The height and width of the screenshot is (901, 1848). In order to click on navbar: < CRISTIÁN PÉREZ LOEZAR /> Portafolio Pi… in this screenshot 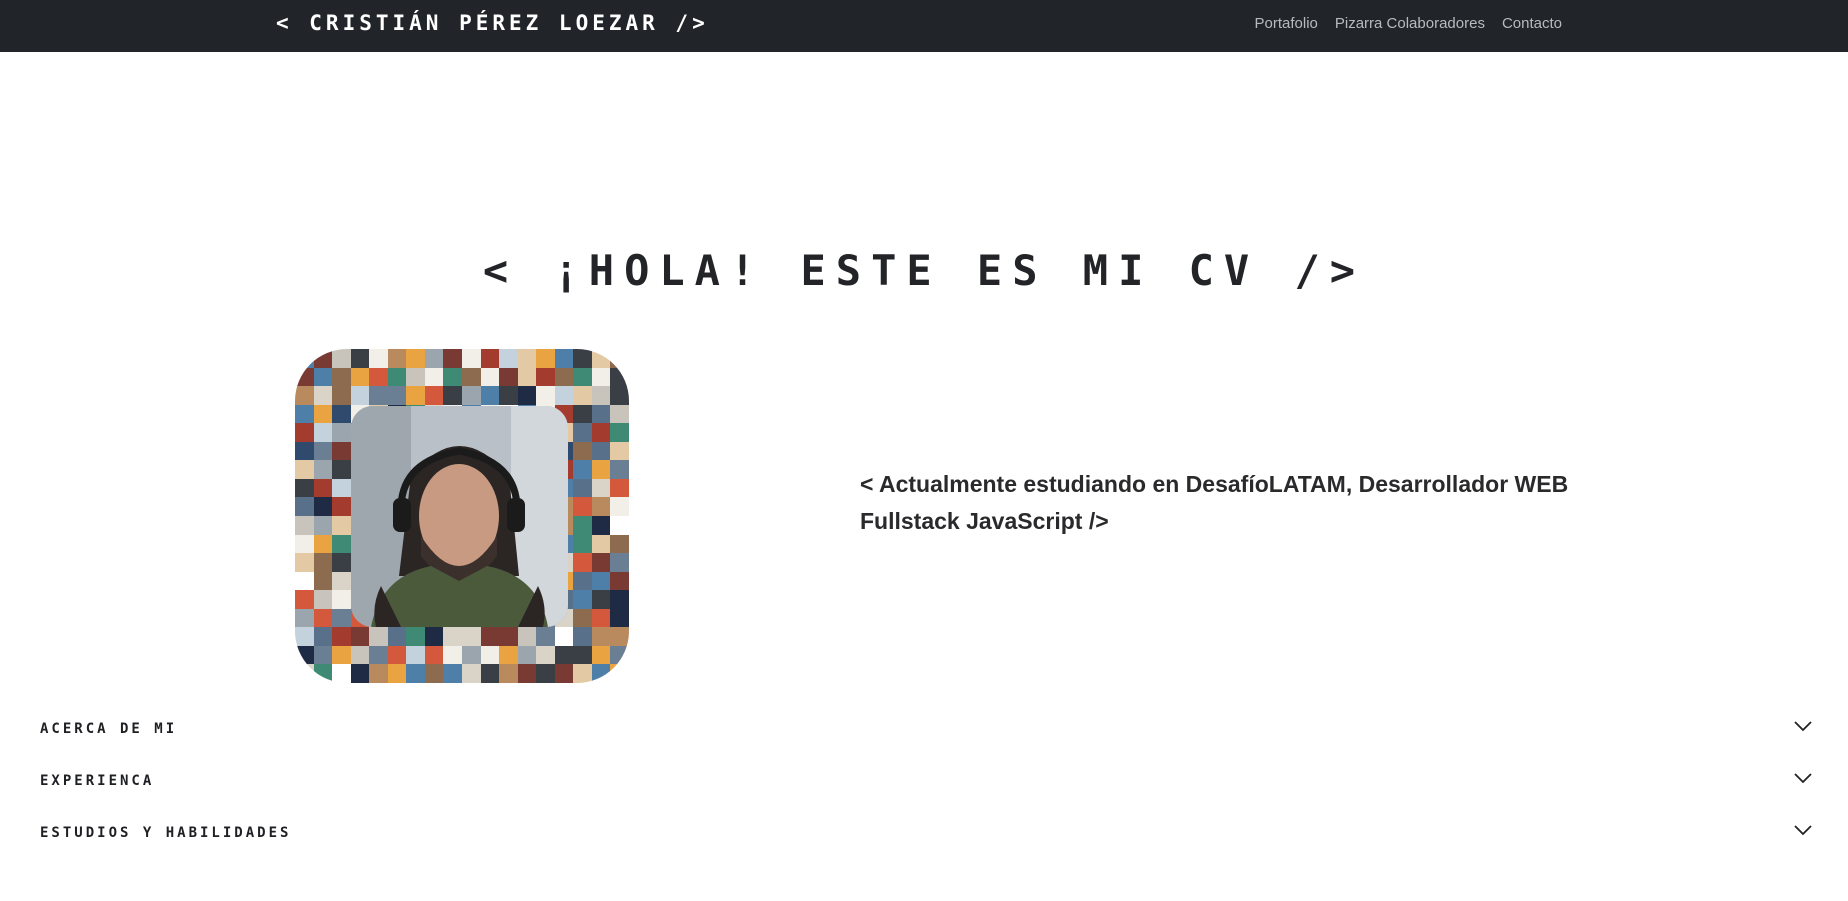, I will do `click(924, 26)`.